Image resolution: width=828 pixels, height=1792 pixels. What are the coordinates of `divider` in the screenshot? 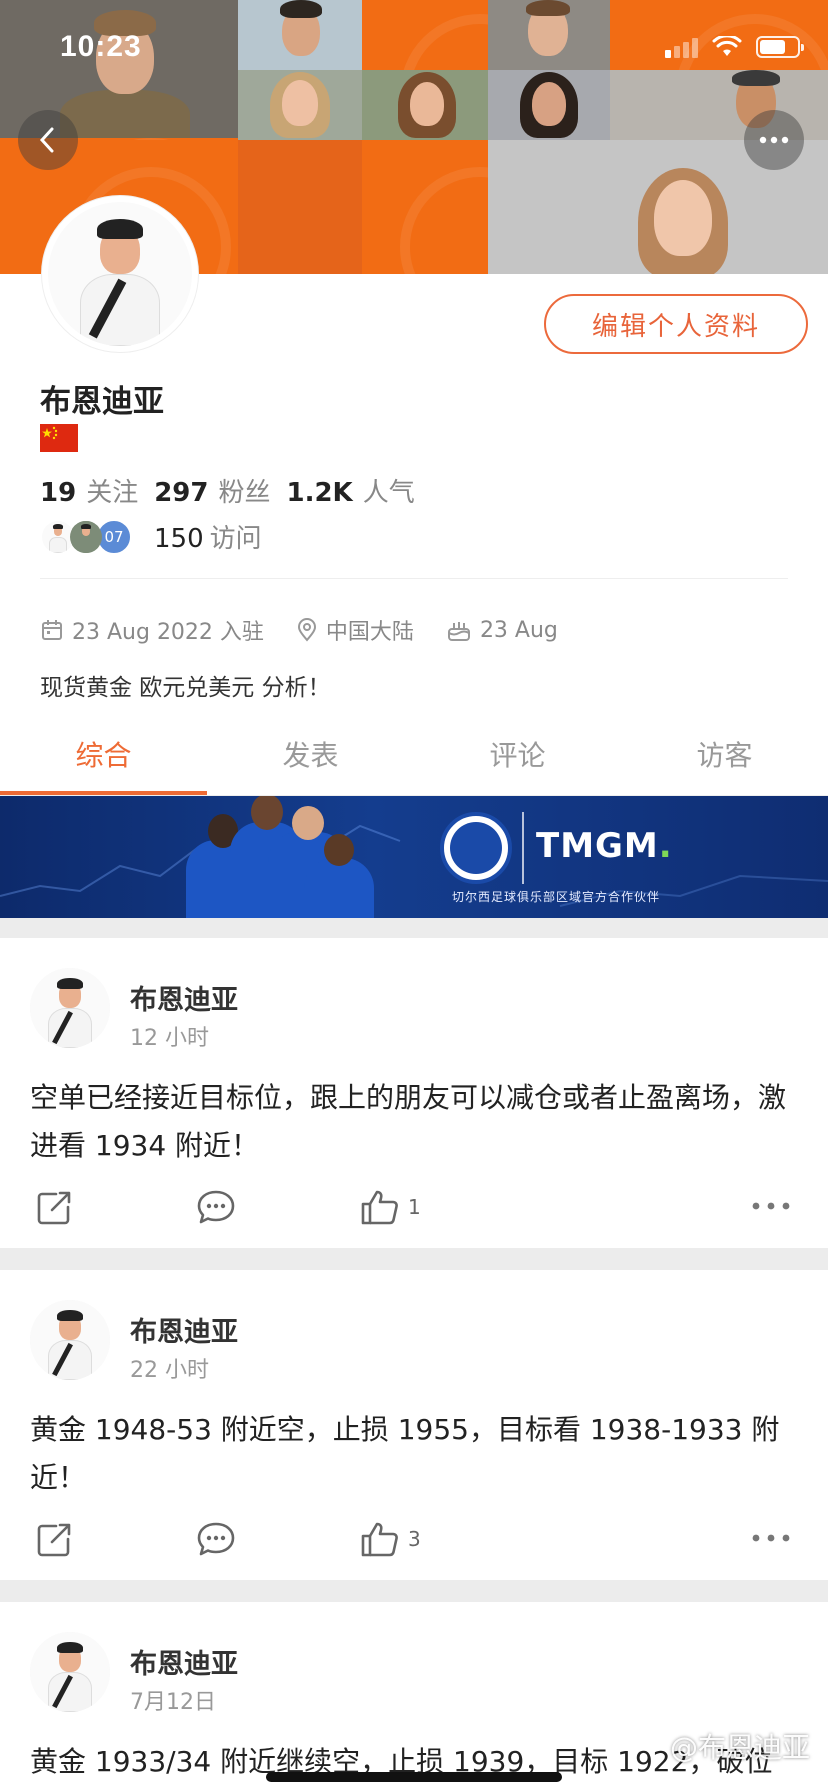 It's located at (414, 578).